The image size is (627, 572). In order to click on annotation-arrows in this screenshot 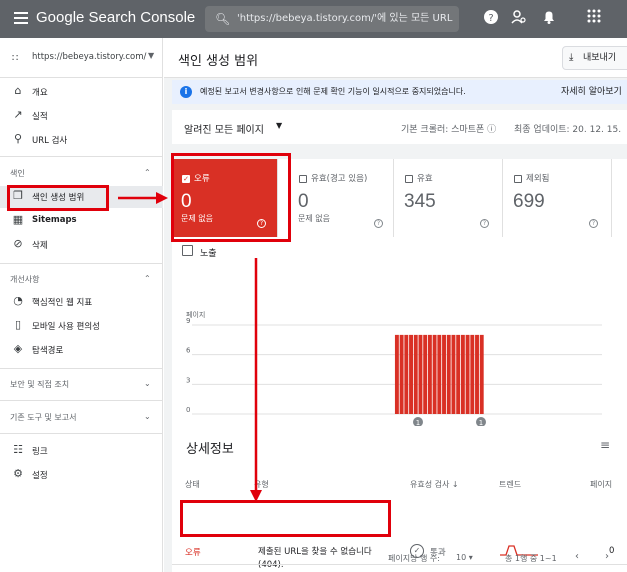, I will do `click(190, 347)`.